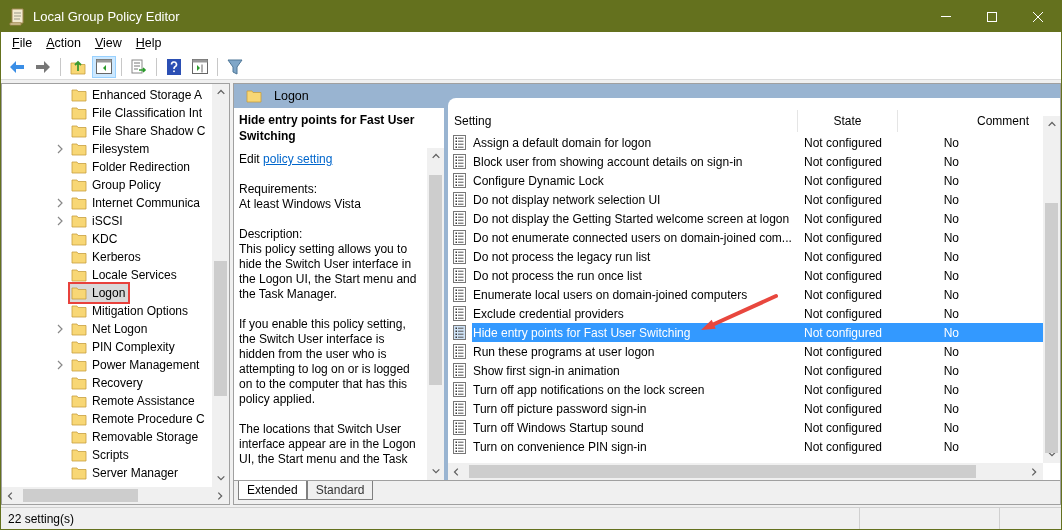 The image size is (1062, 530). Describe the element at coordinates (548, 313) in the screenshot. I see `setting-name: Exclude credential providers` at that location.